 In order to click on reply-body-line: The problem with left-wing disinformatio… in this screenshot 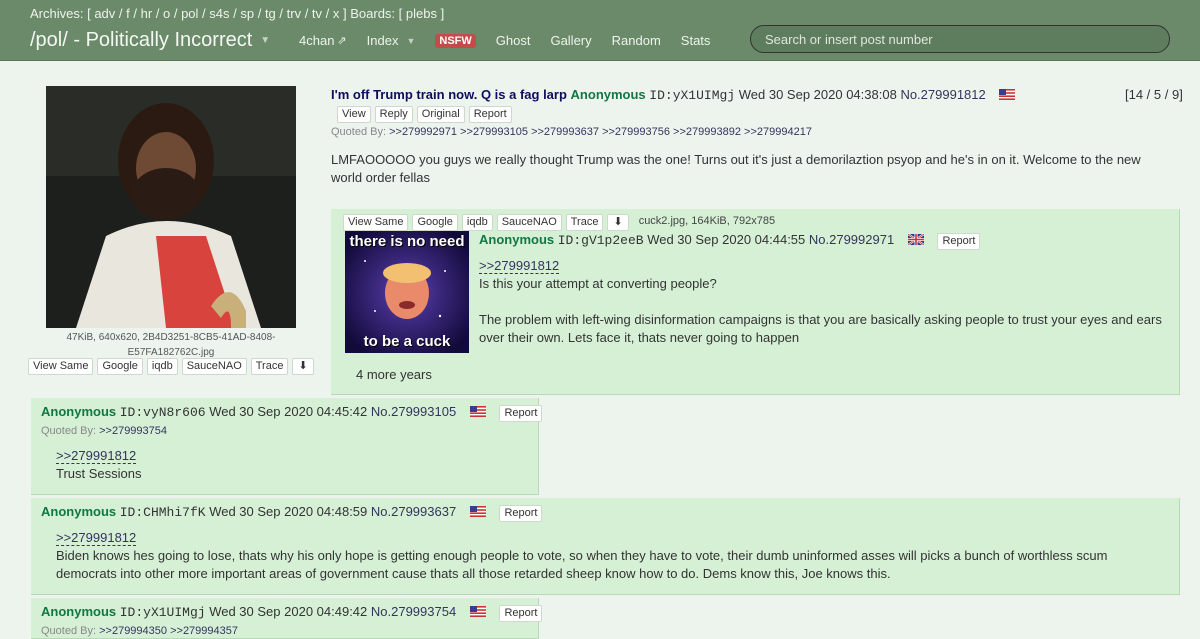, I will do `click(820, 328)`.